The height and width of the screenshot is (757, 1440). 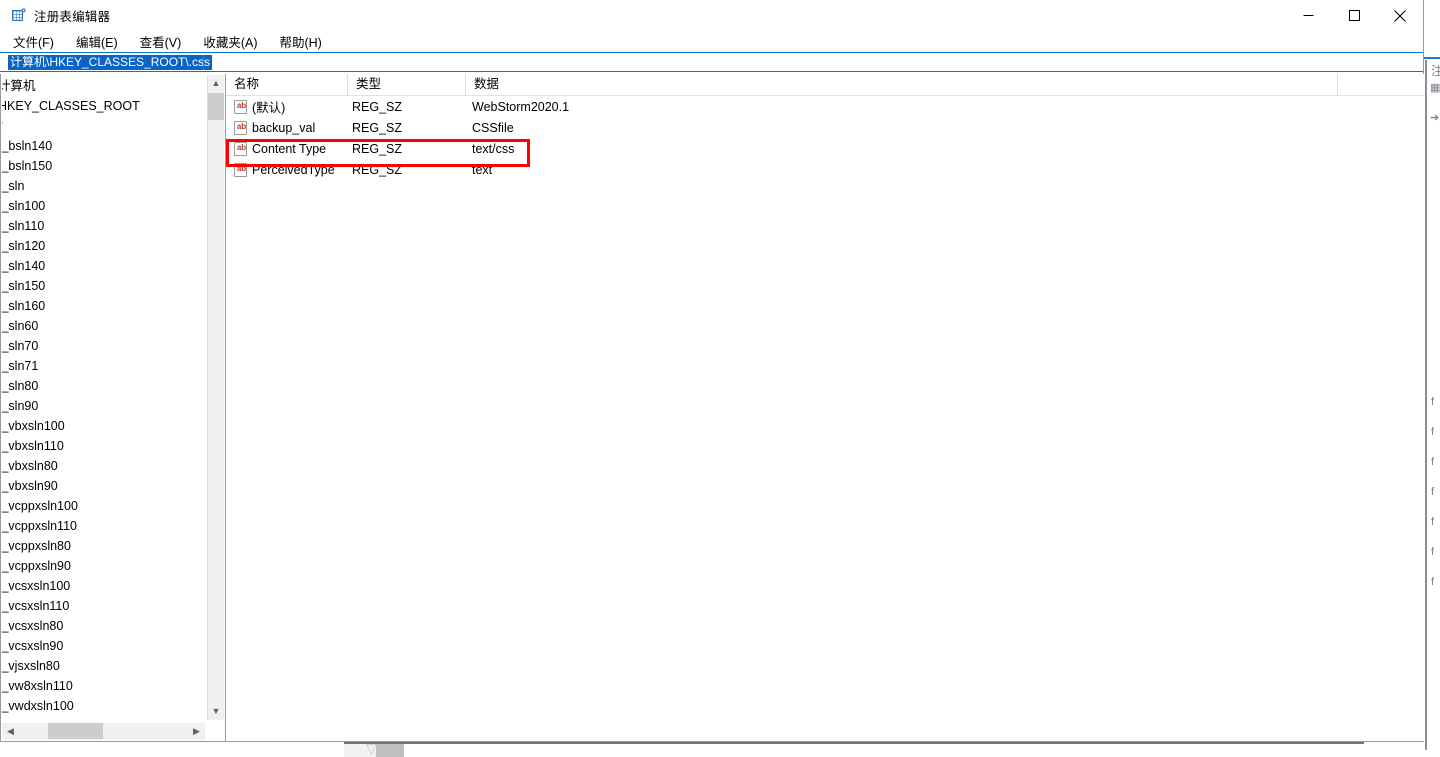 I want to click on maximize-button, so click(x=1354, y=15).